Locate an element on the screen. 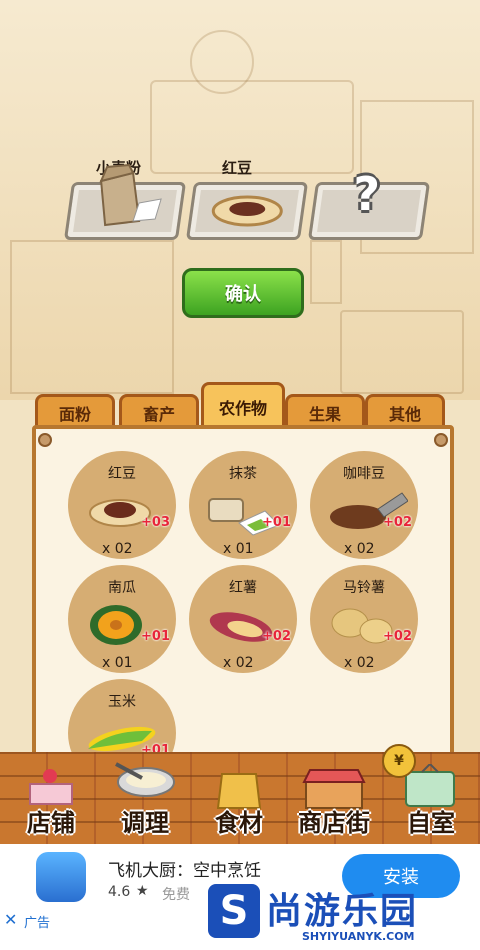  question-mark-icon: ? is located at coordinates (367, 194).